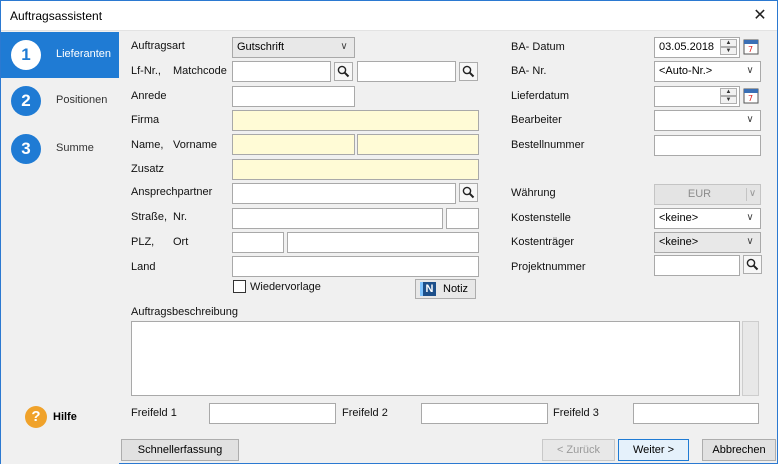 The width and height of the screenshot is (778, 464). Describe the element at coordinates (149, 96) in the screenshot. I see `anrede-label: Anrede` at that location.